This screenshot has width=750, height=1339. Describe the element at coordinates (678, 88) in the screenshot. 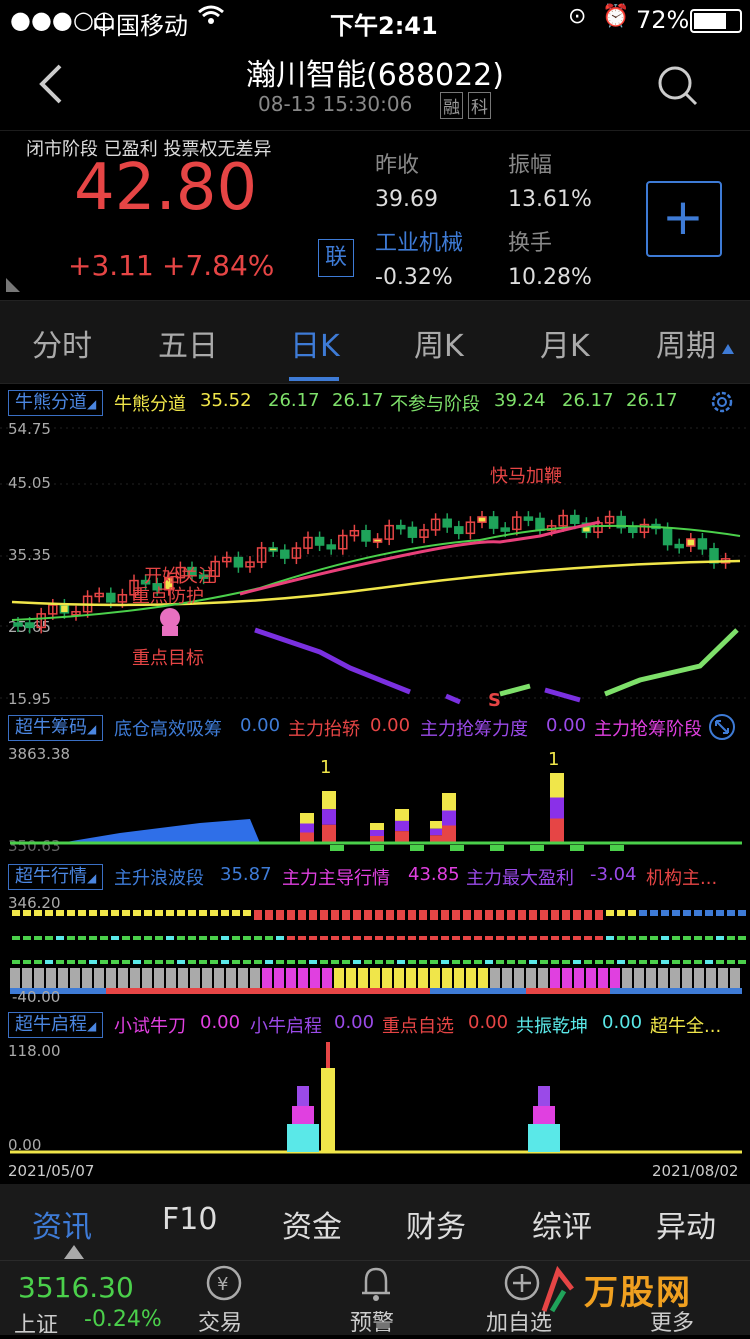

I see `search-icon` at that location.